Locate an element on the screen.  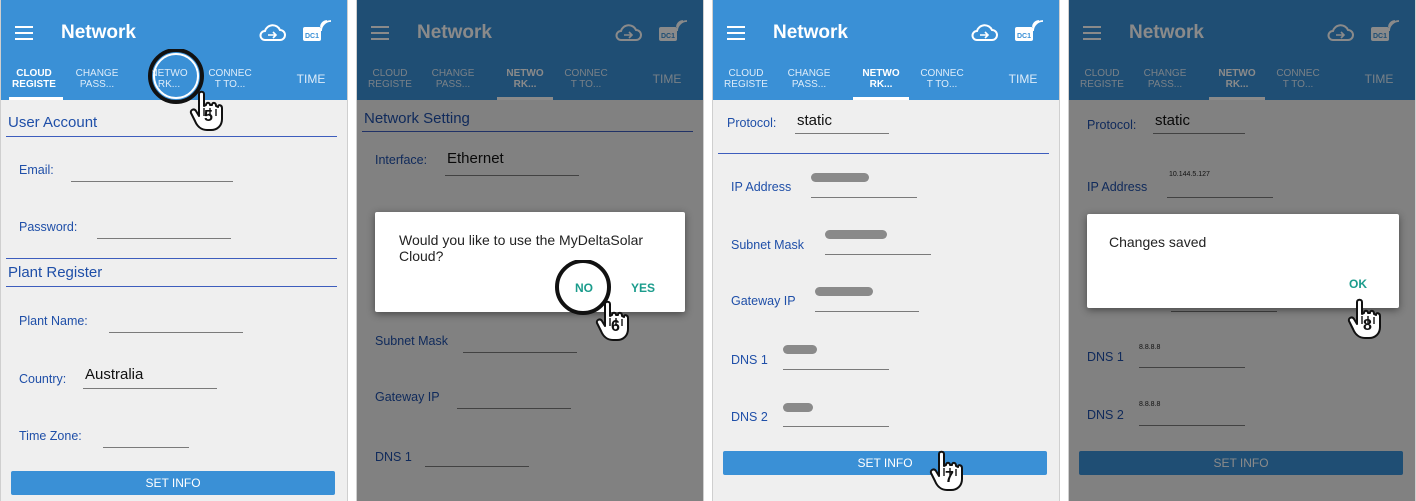
plant-name-field is located at coordinates (176, 332).